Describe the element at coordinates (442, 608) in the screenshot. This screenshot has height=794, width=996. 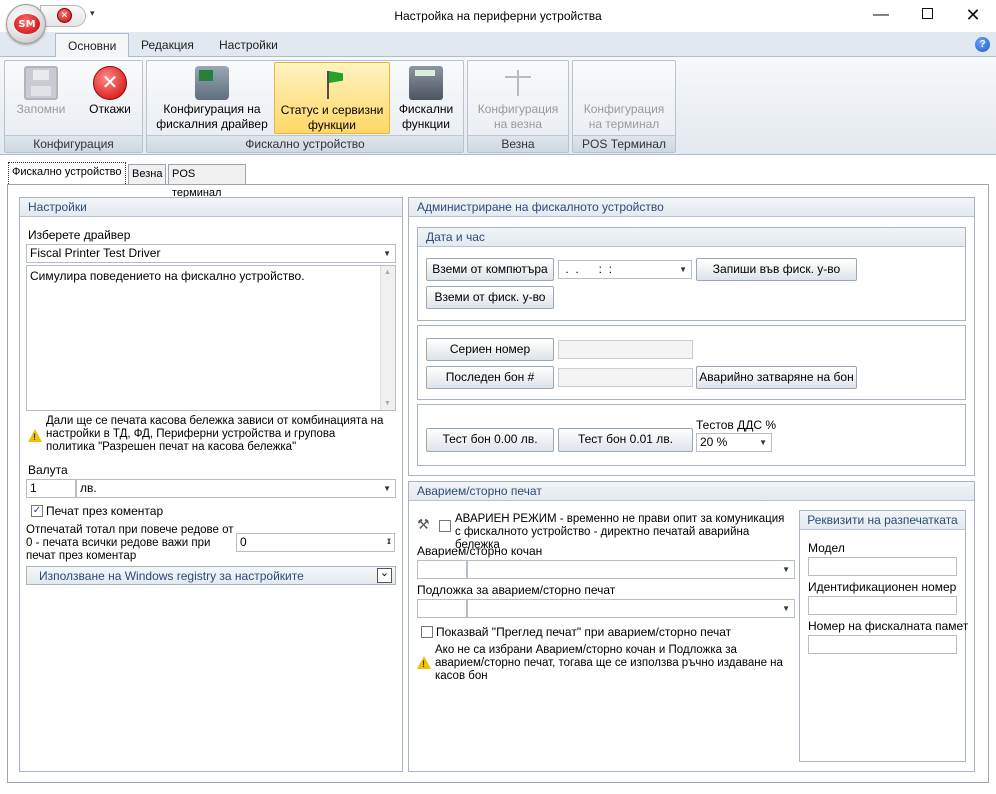
I see `paper-code-input` at that location.